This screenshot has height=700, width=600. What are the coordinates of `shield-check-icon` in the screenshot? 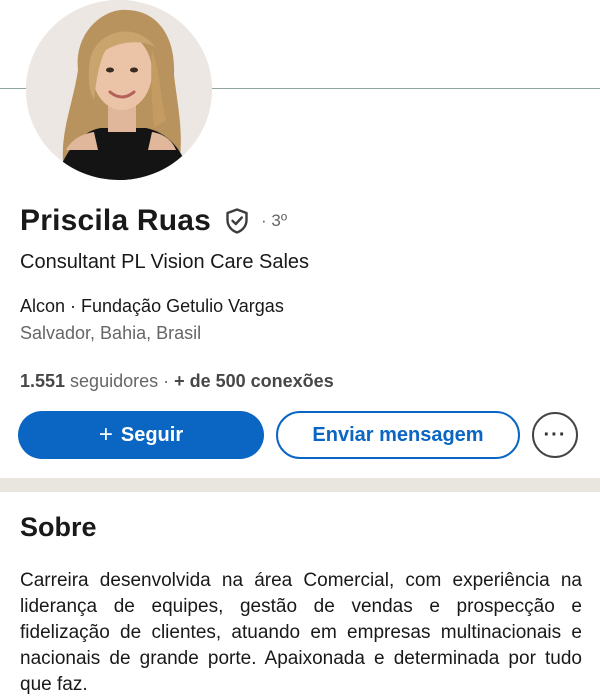 It's located at (237, 221).